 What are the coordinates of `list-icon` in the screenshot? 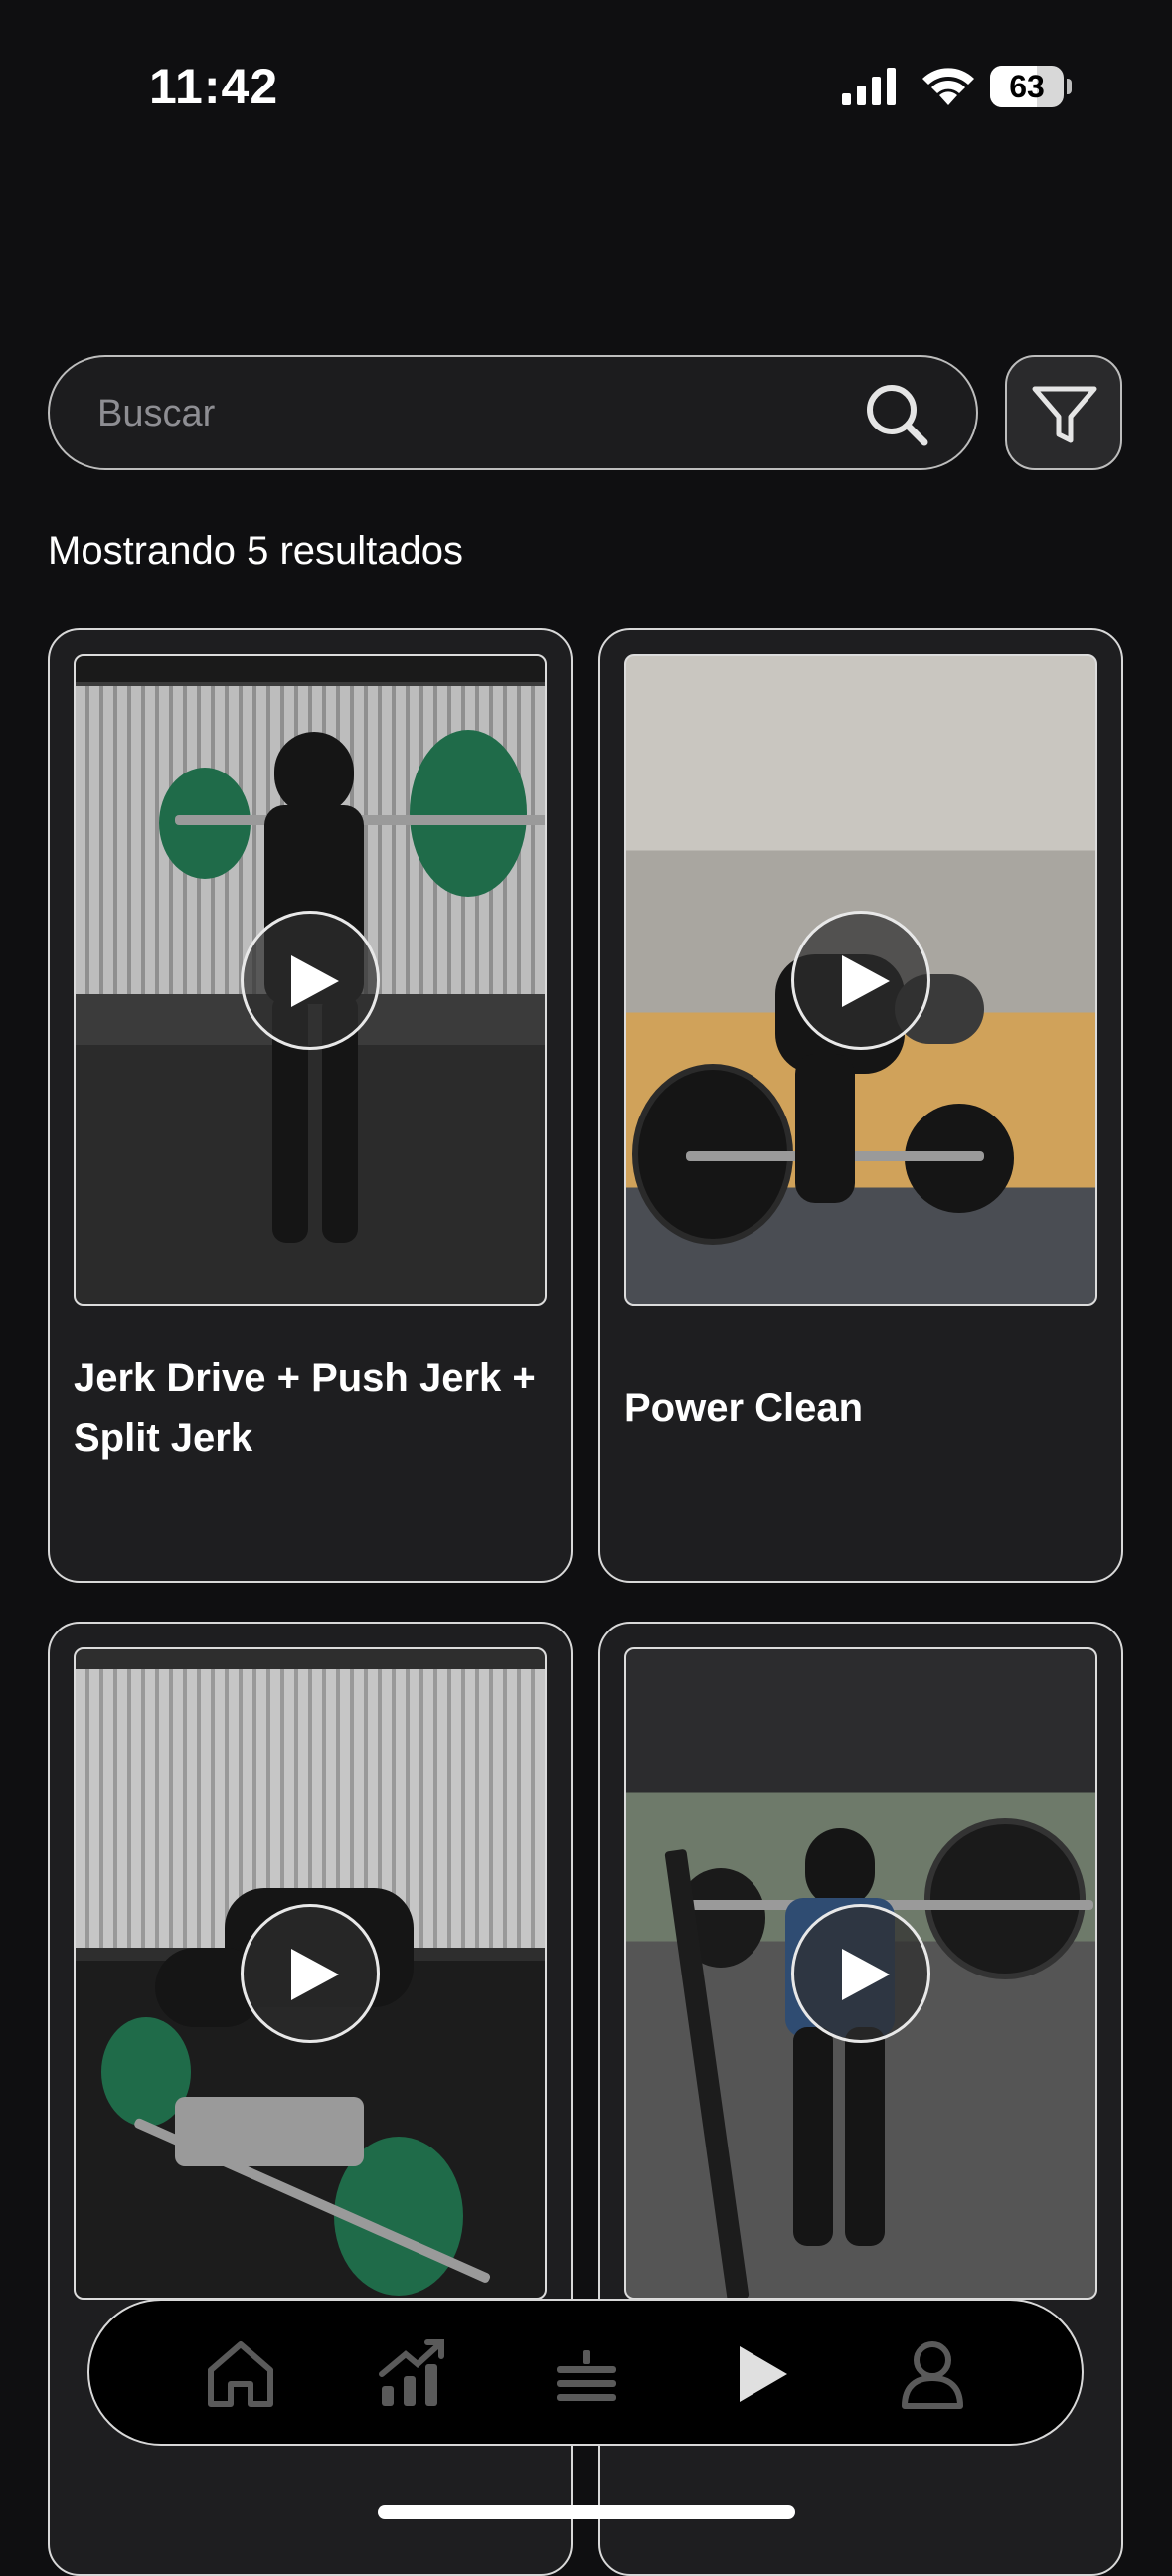 It's located at (587, 2374).